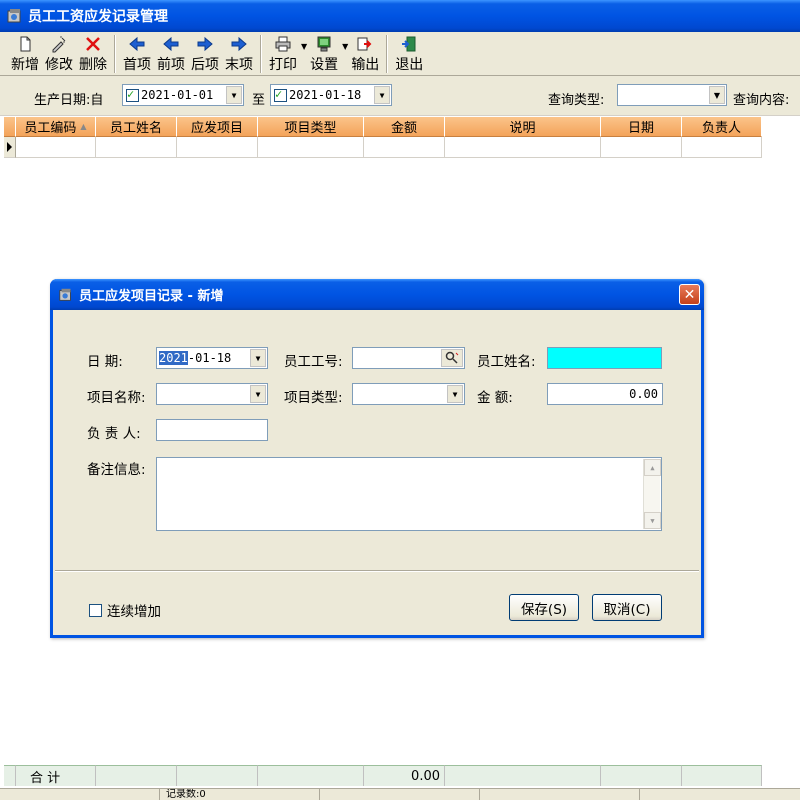  What do you see at coordinates (365, 53) in the screenshot?
I see `export-button: 输出` at bounding box center [365, 53].